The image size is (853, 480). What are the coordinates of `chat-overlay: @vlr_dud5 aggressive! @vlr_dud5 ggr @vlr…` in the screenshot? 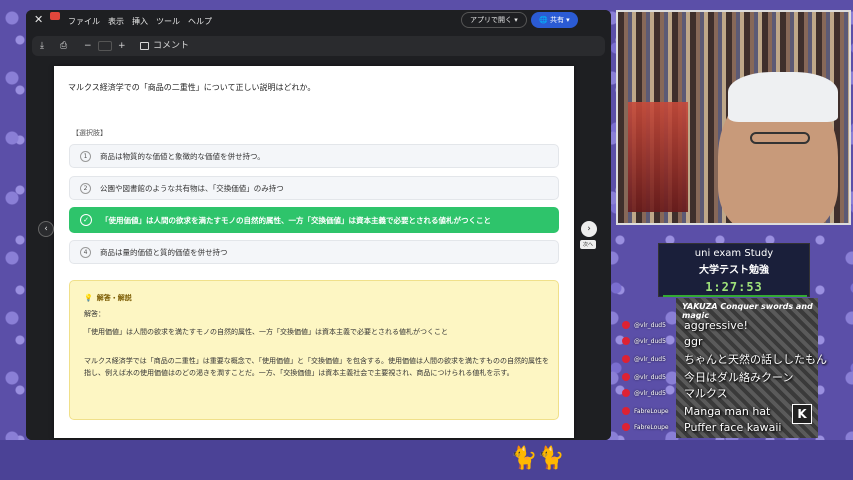 It's located at (724, 367).